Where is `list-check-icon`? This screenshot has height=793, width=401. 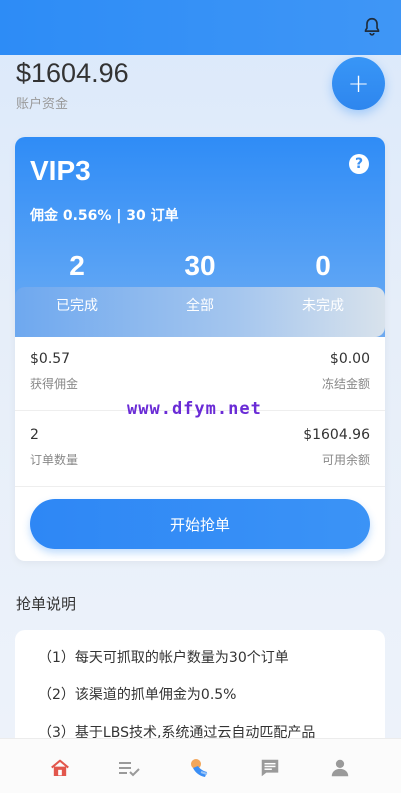
list-check-icon is located at coordinates (129, 769).